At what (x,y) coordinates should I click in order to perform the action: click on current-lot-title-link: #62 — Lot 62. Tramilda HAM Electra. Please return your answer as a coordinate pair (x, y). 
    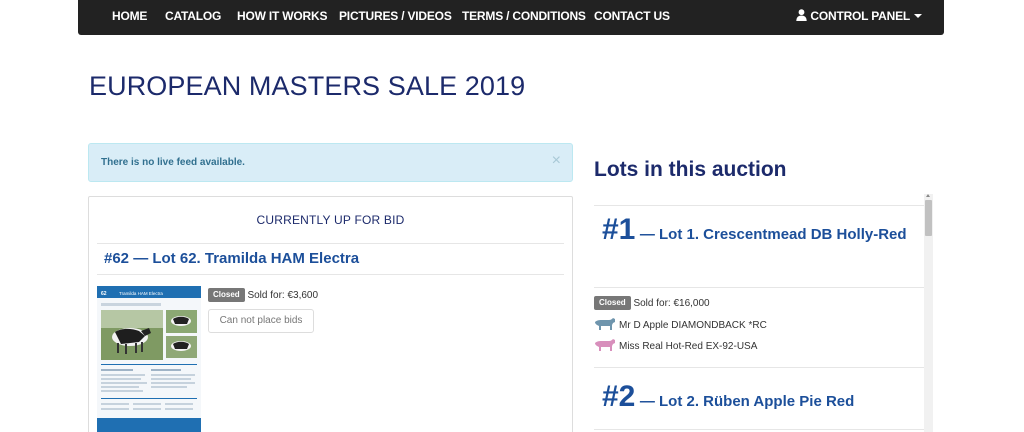
    Looking at the image, I should click on (231, 258).